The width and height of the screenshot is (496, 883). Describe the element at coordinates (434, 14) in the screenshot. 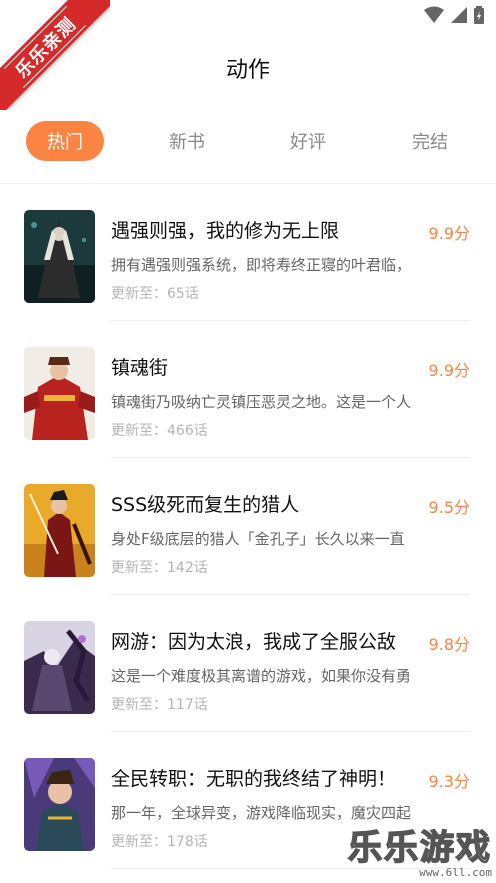

I see `wifi-icon` at that location.